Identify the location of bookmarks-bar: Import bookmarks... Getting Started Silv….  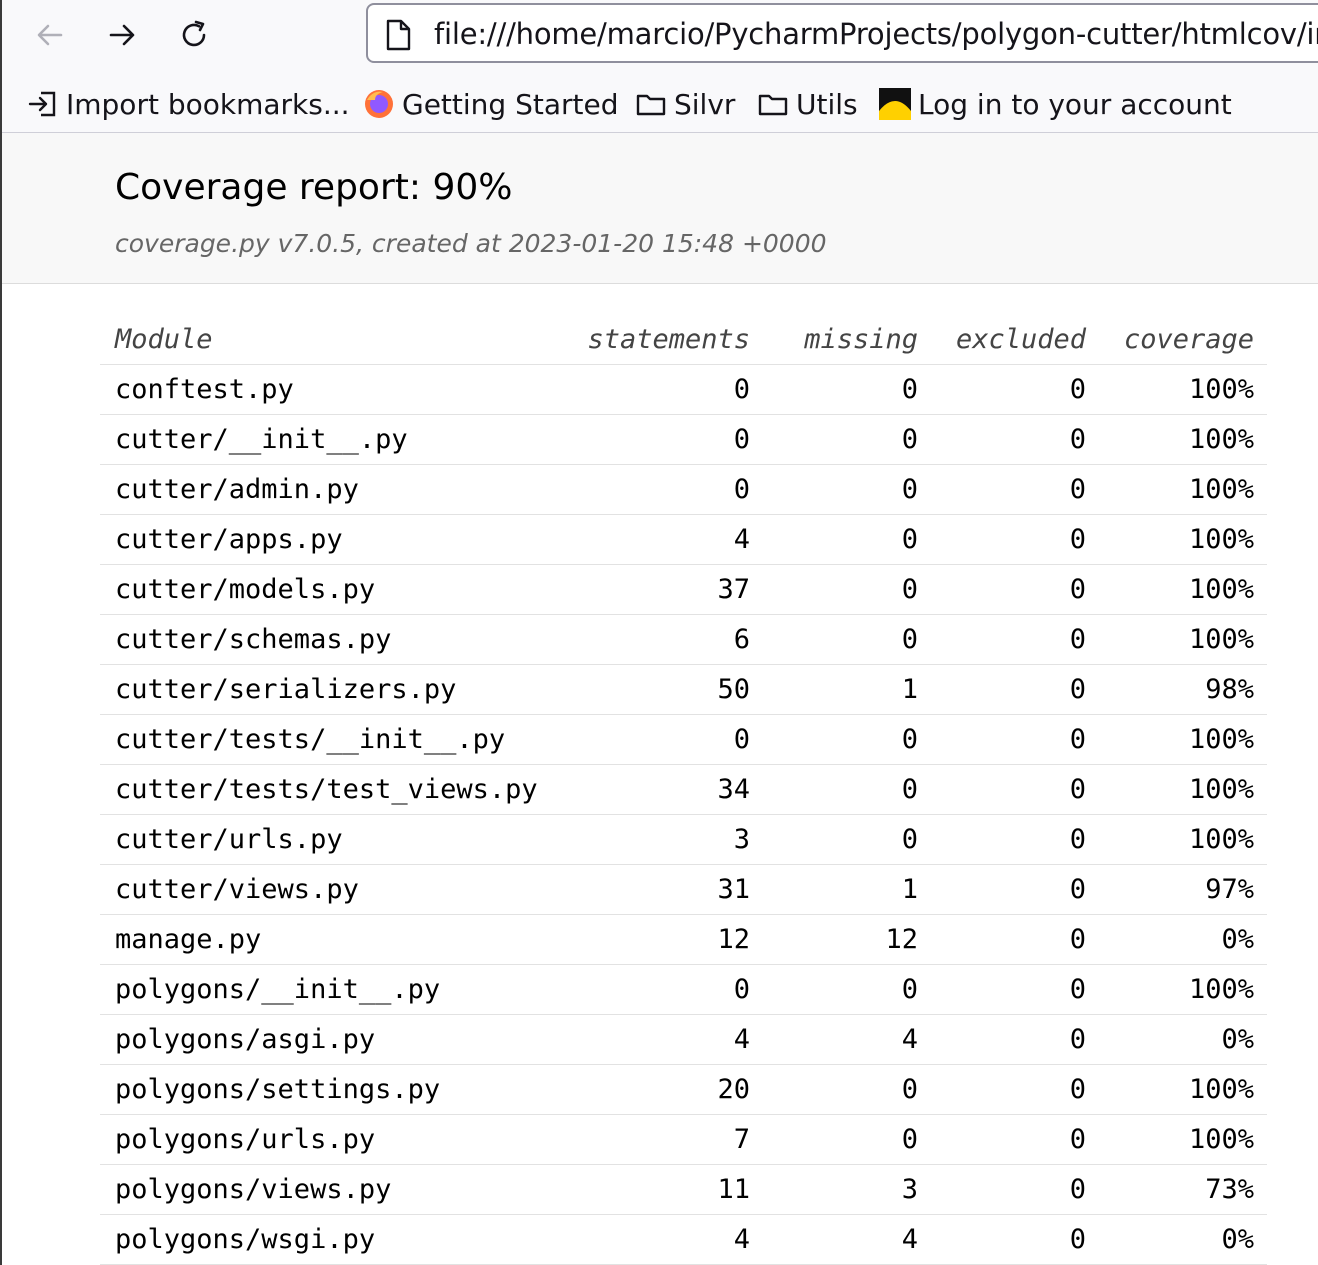
(659, 104).